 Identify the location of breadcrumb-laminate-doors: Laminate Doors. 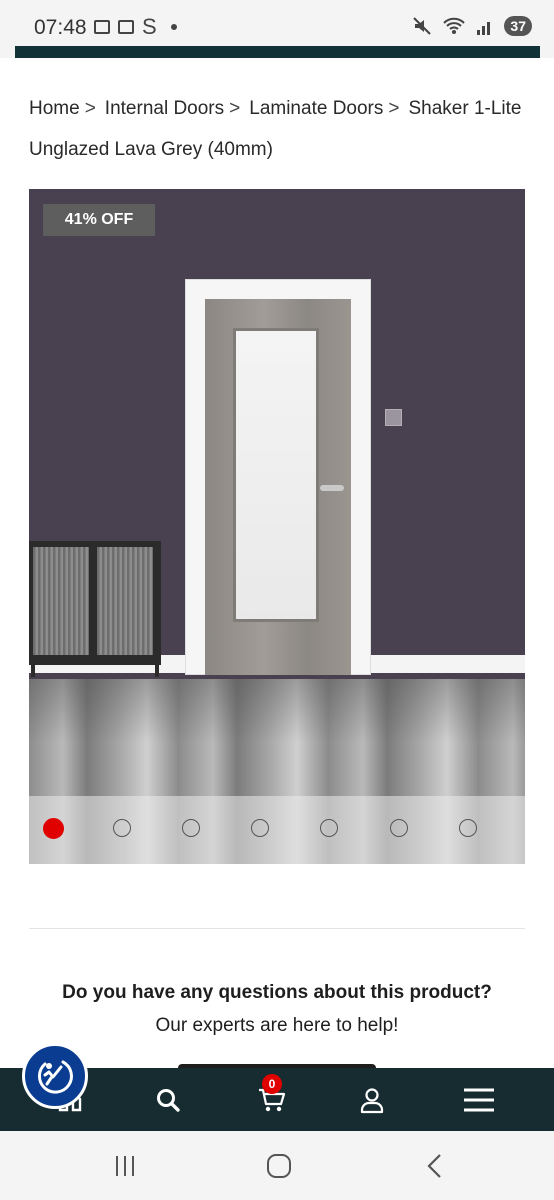
(316, 108).